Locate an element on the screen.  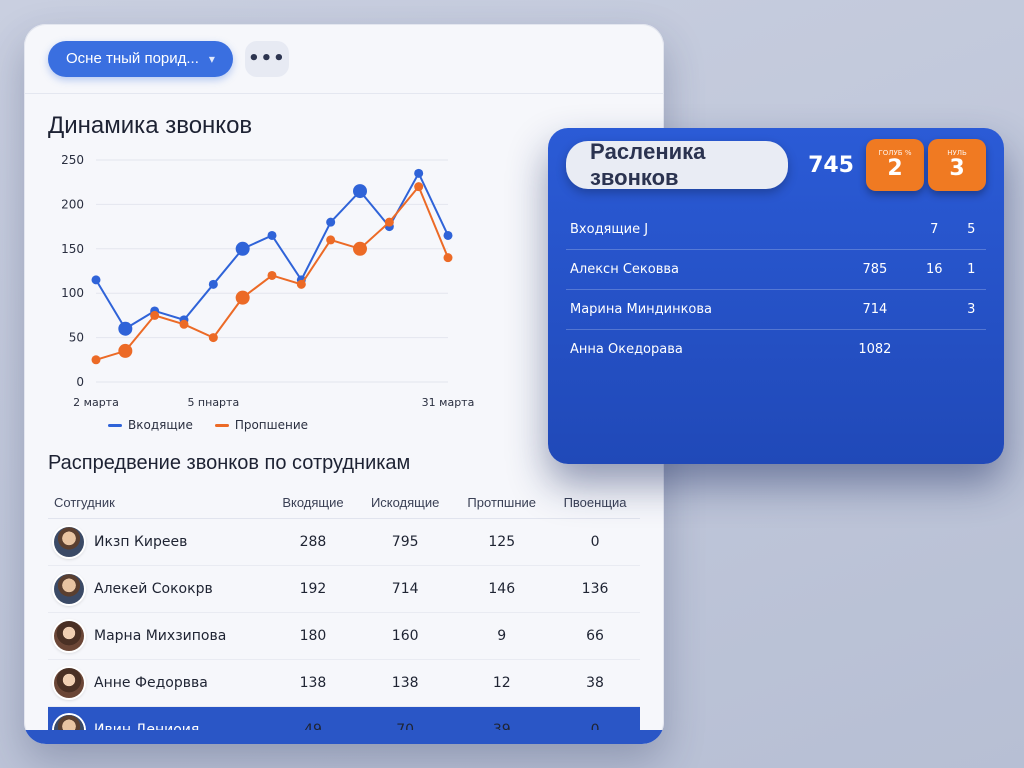
distribution-header: Pacлeникa звонков 745 ГОЛУБ % 2 НУЛЬ 3 is located at coordinates (776, 165).